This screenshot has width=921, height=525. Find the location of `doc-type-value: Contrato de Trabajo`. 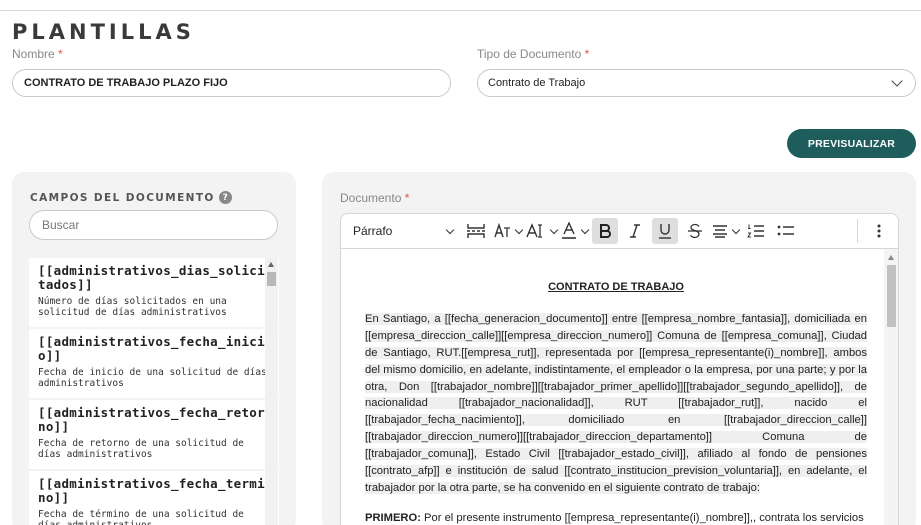

doc-type-value: Contrato de Trabajo is located at coordinates (537, 83).